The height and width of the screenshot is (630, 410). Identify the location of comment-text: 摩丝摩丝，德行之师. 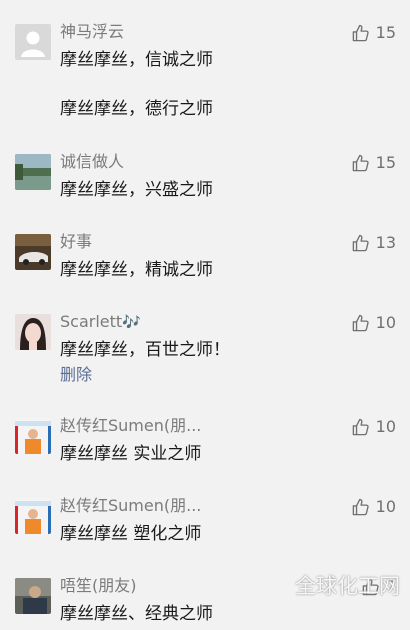
(136, 109).